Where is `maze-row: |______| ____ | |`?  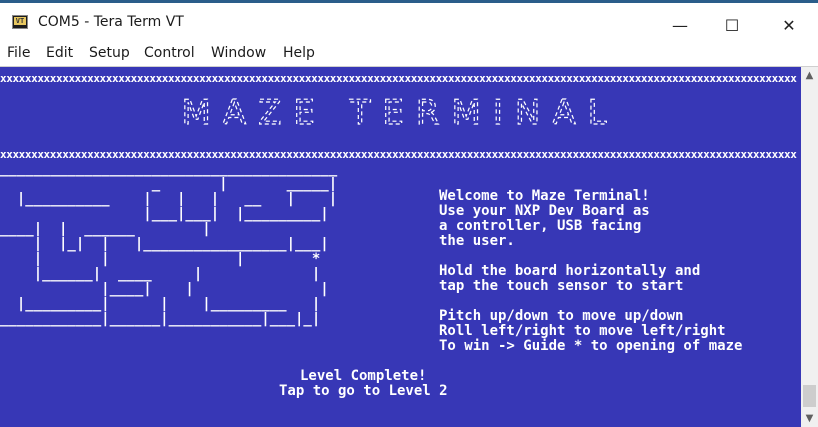 maze-row: |______| ____ | | is located at coordinates (160, 274).